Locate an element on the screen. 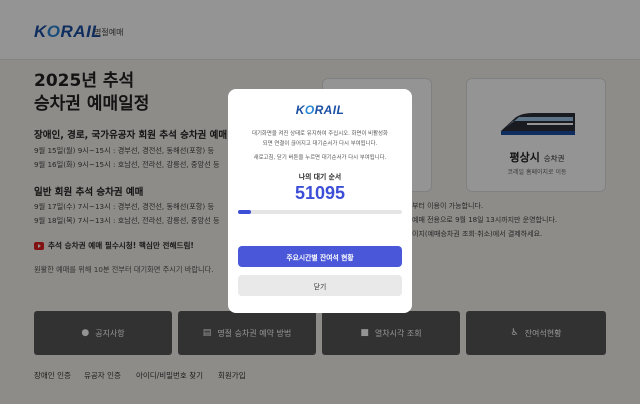 This screenshot has height=404, width=640. modal-instruction-line: 새로고침, 닫기 버튼을 누르면 대기순서가 다시 부여됩니다. is located at coordinates (320, 158).